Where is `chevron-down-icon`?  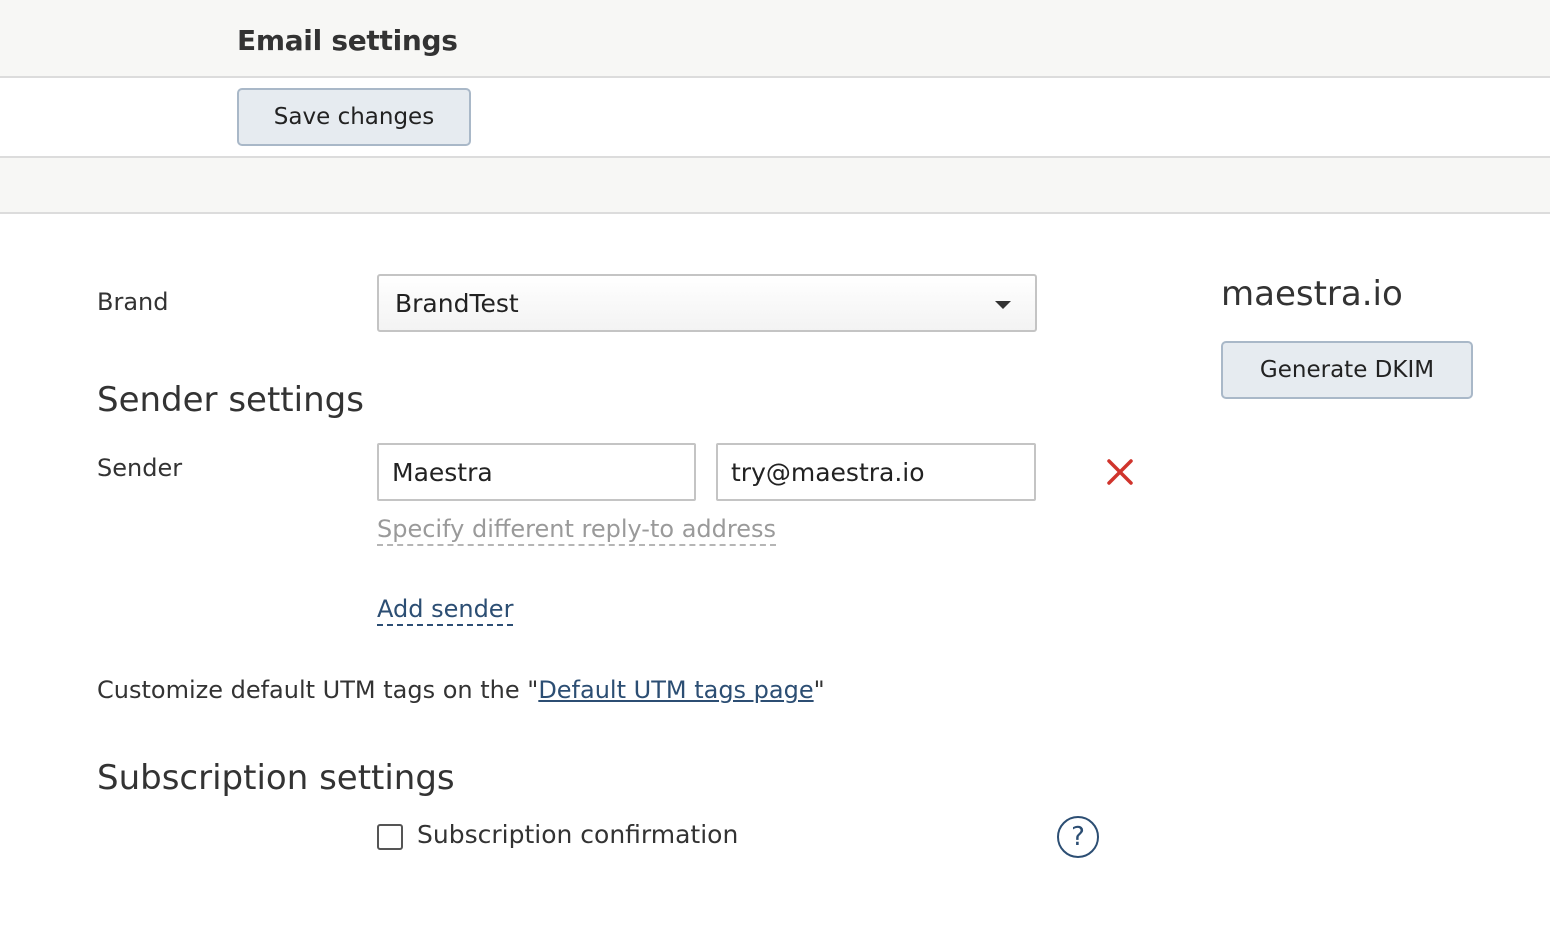 chevron-down-icon is located at coordinates (1003, 305).